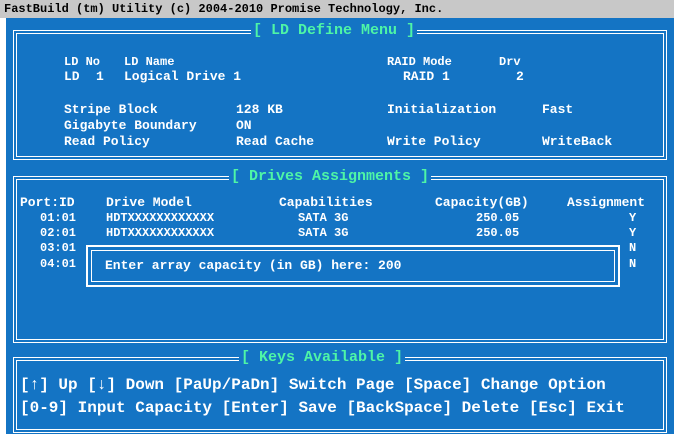 This screenshot has height=434, width=674. What do you see at coordinates (259, 109) in the screenshot?
I see `stripe-block-value: 128 KB` at bounding box center [259, 109].